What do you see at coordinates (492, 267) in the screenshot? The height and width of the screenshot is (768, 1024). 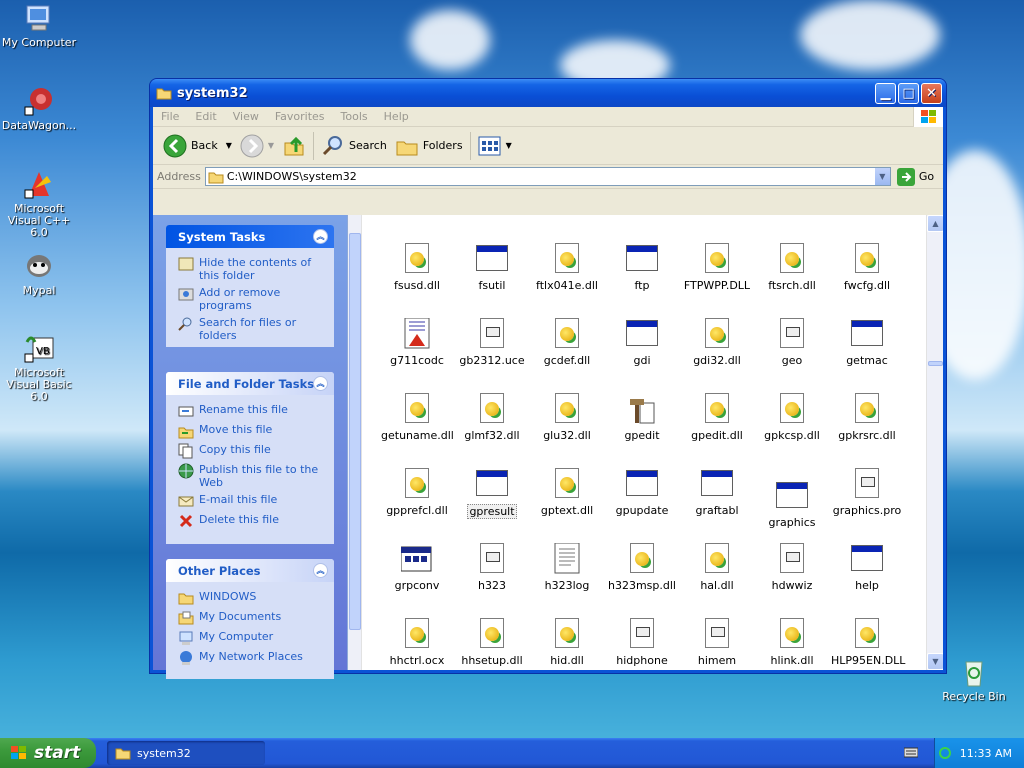 I see `file-item: fsutil` at bounding box center [492, 267].